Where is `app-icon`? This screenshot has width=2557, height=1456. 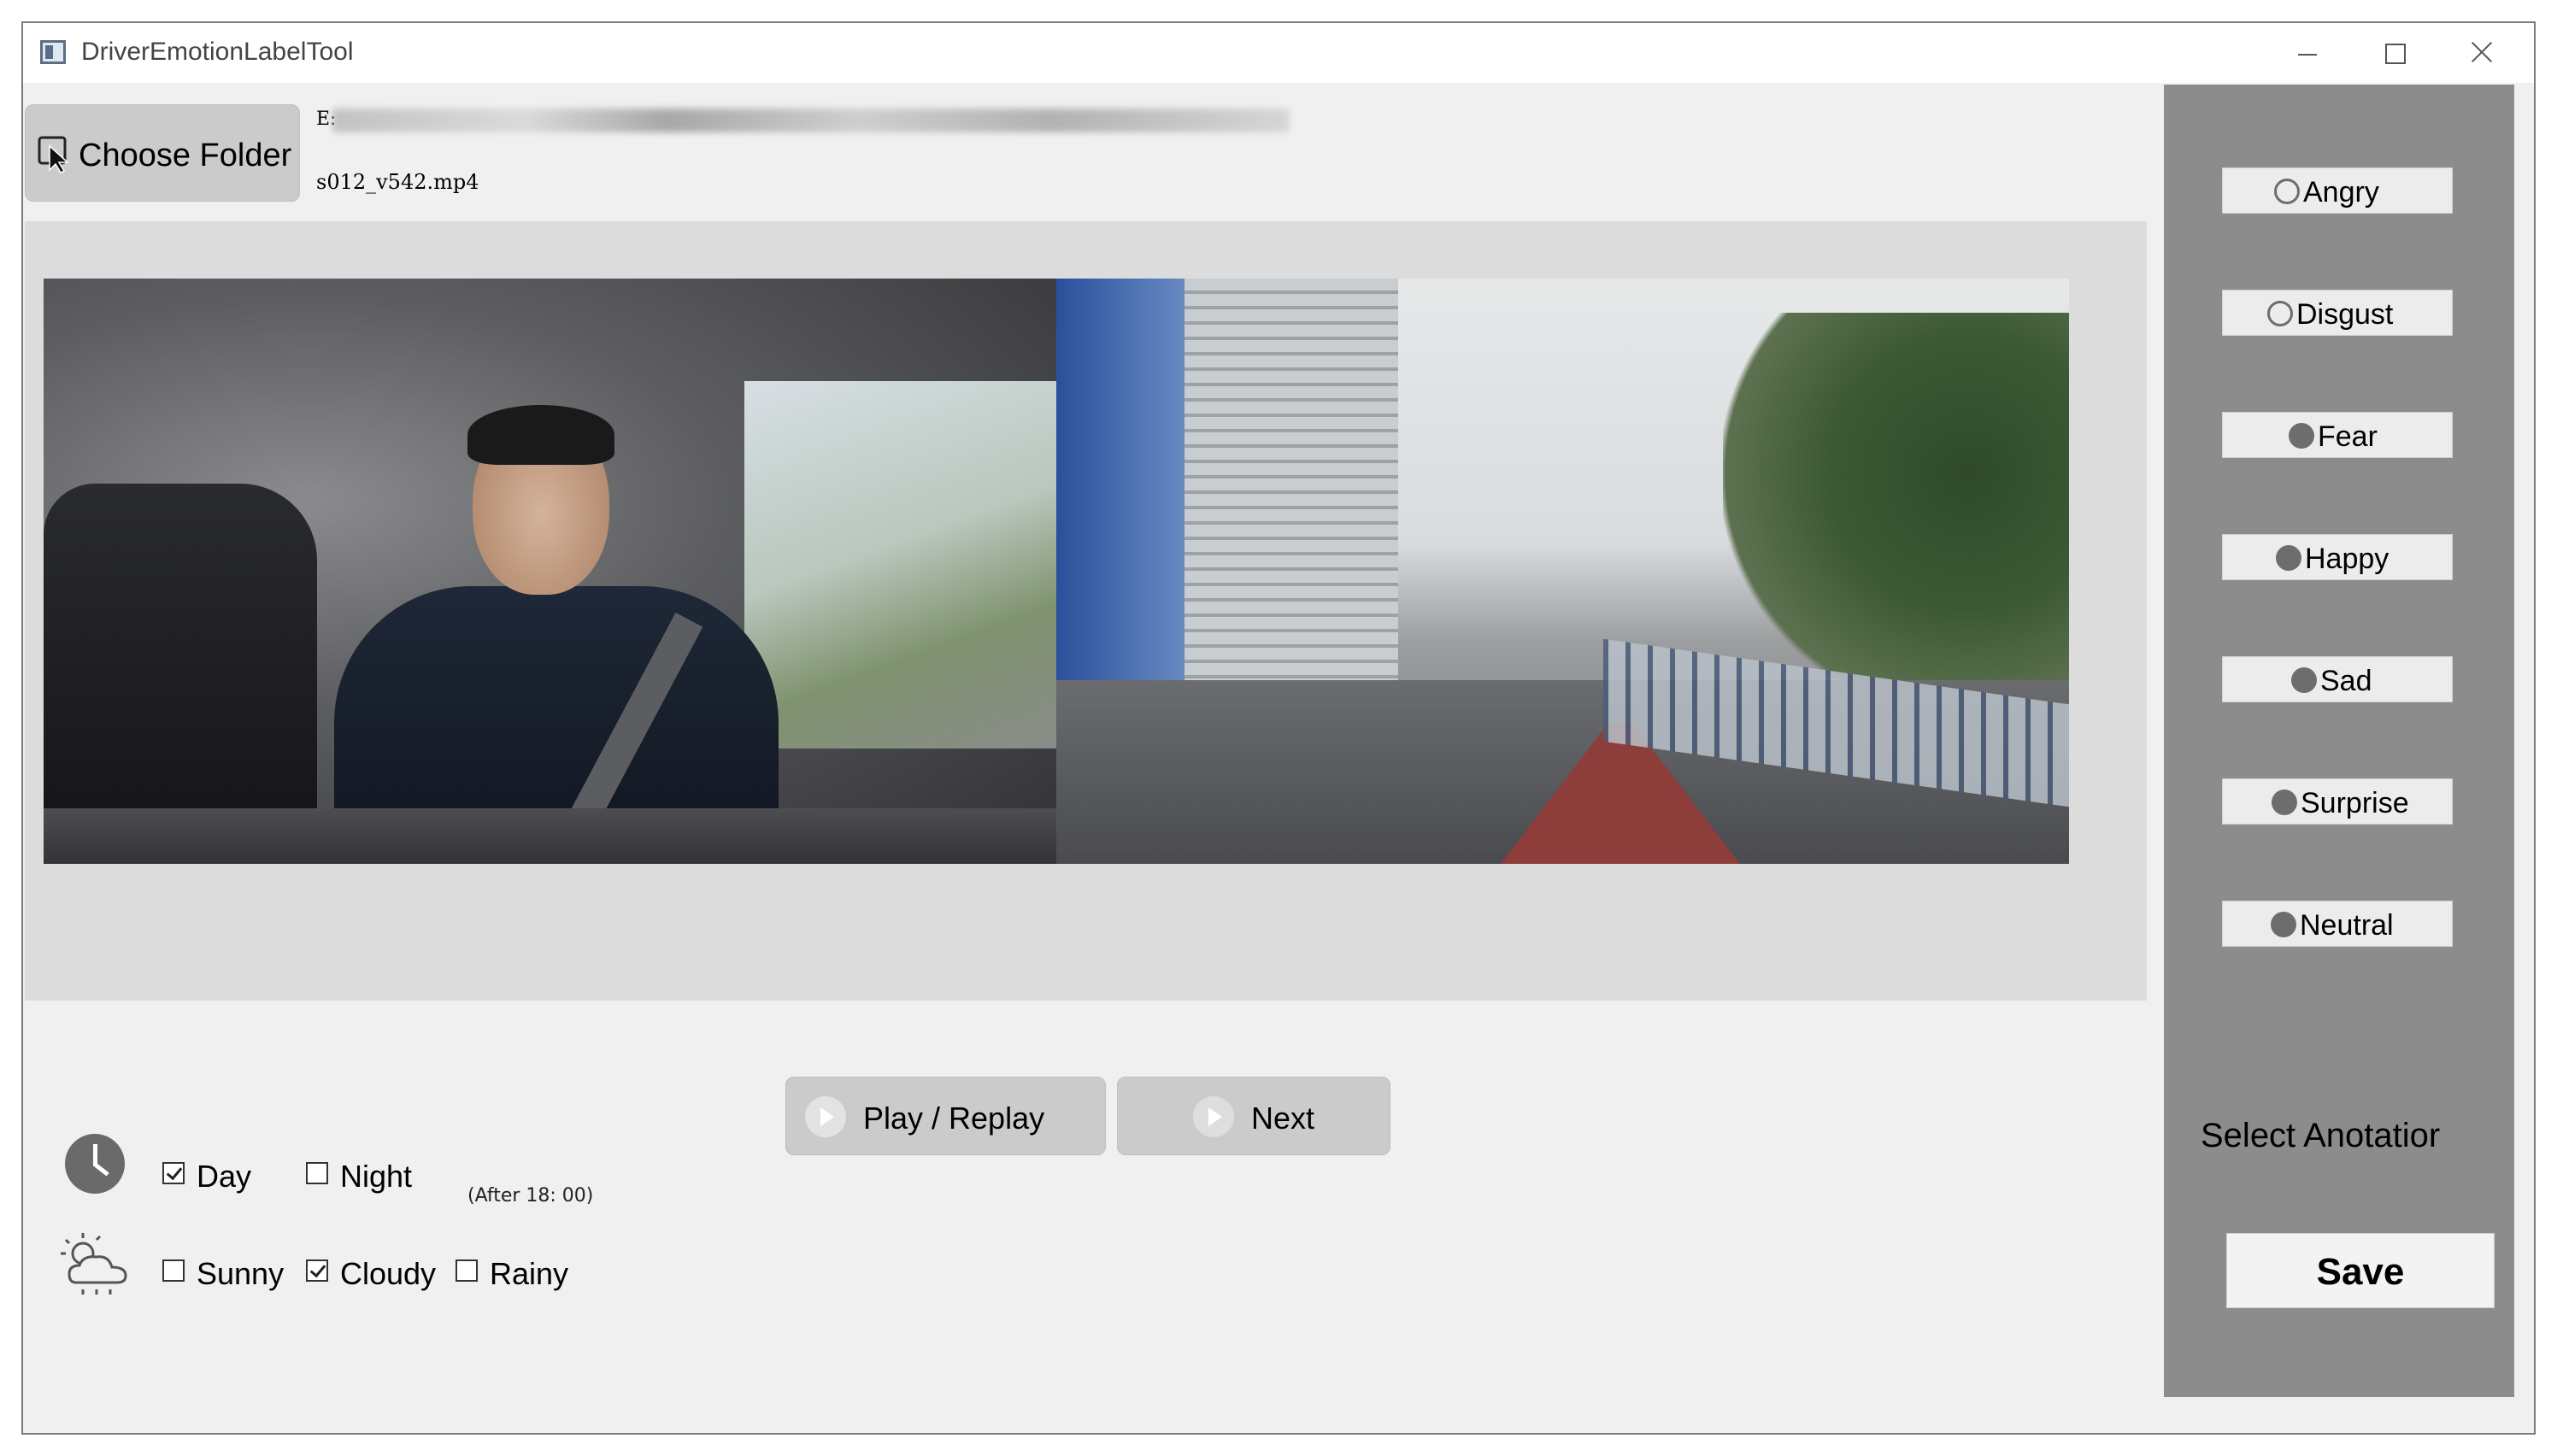 app-icon is located at coordinates (53, 52).